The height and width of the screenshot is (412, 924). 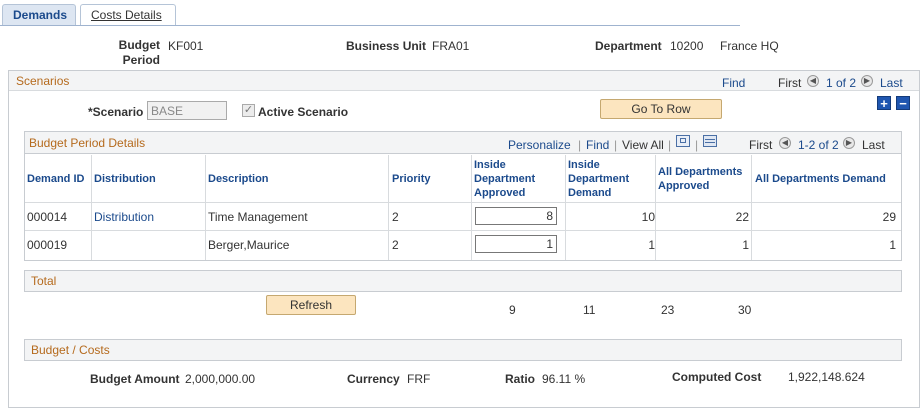 What do you see at coordinates (87, 143) in the screenshot?
I see `details-title: Budget Period Details` at bounding box center [87, 143].